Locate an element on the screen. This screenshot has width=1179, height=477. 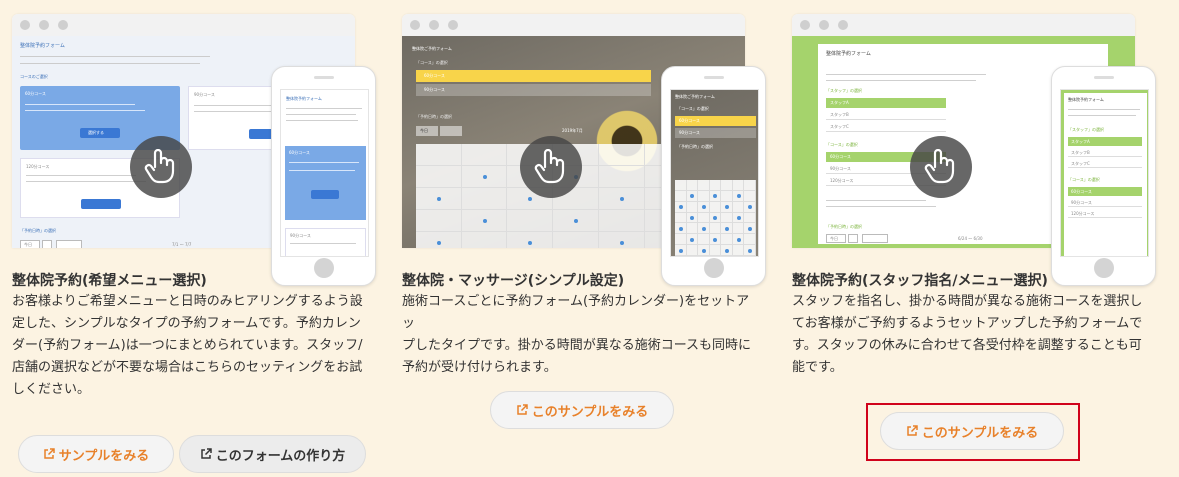
view-sample-button: サンプルをみる is located at coordinates (96, 454).